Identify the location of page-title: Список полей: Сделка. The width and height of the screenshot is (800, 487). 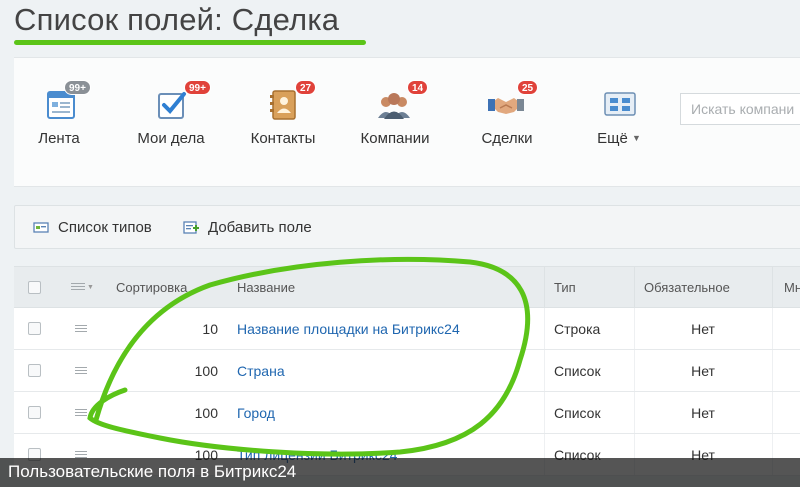
(177, 19).